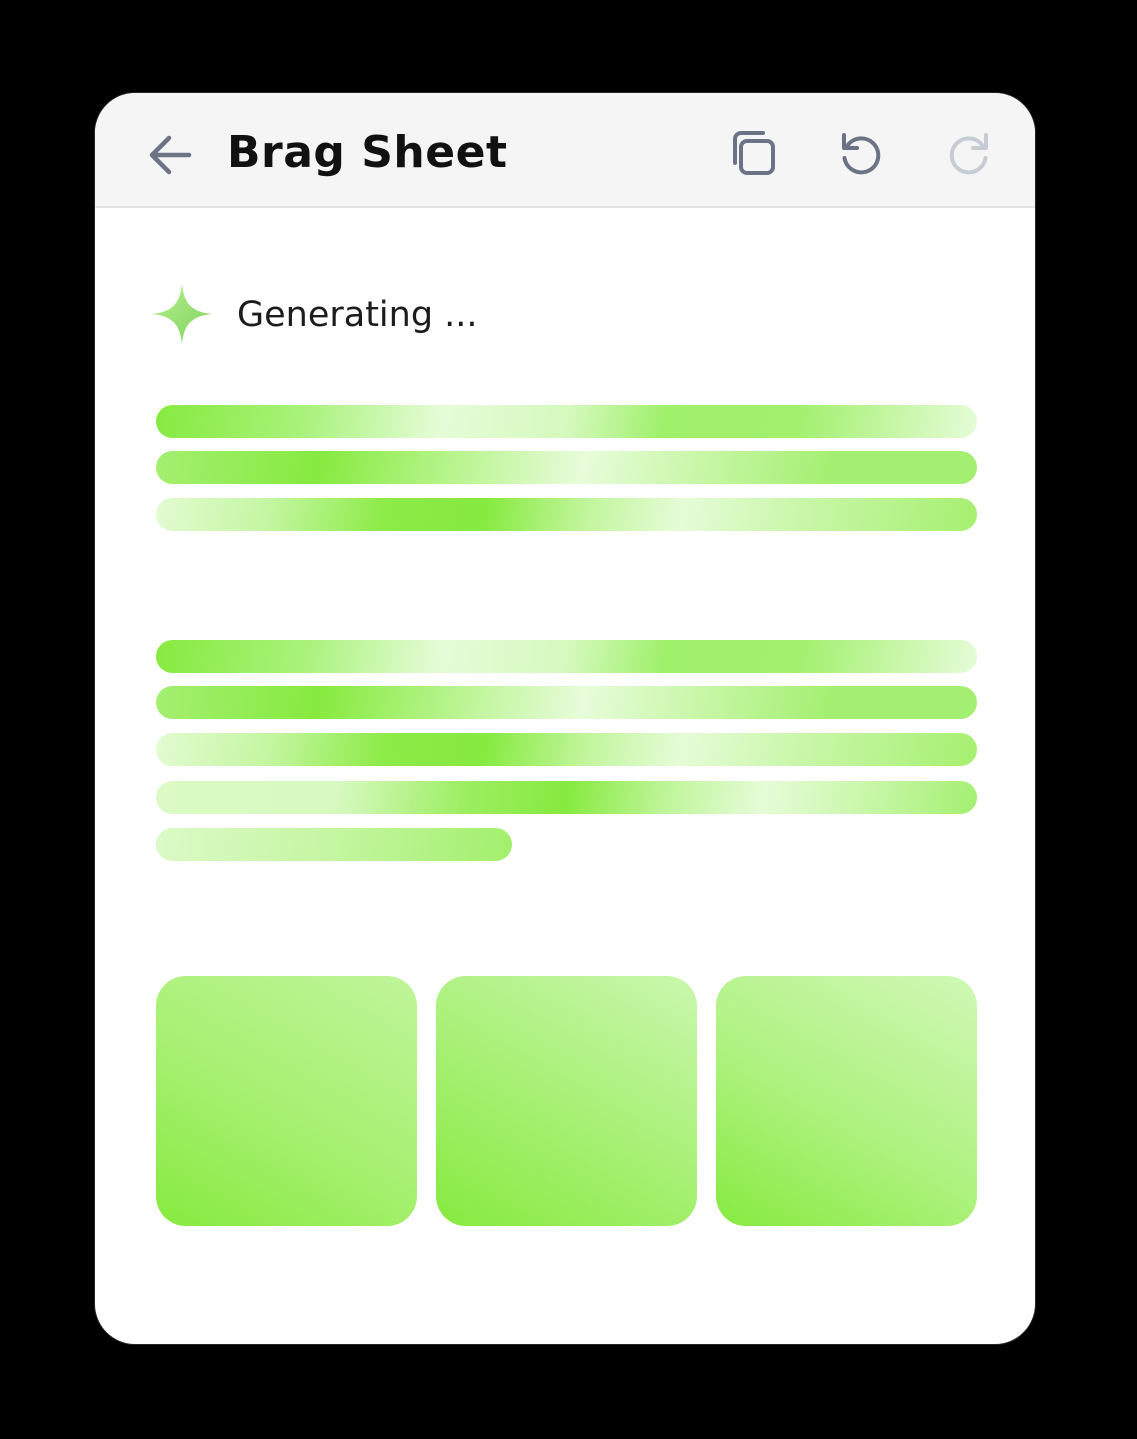 Image resolution: width=1137 pixels, height=1439 pixels. Describe the element at coordinates (565, 150) in the screenshot. I see `header-bar: Brag Sheet` at that location.